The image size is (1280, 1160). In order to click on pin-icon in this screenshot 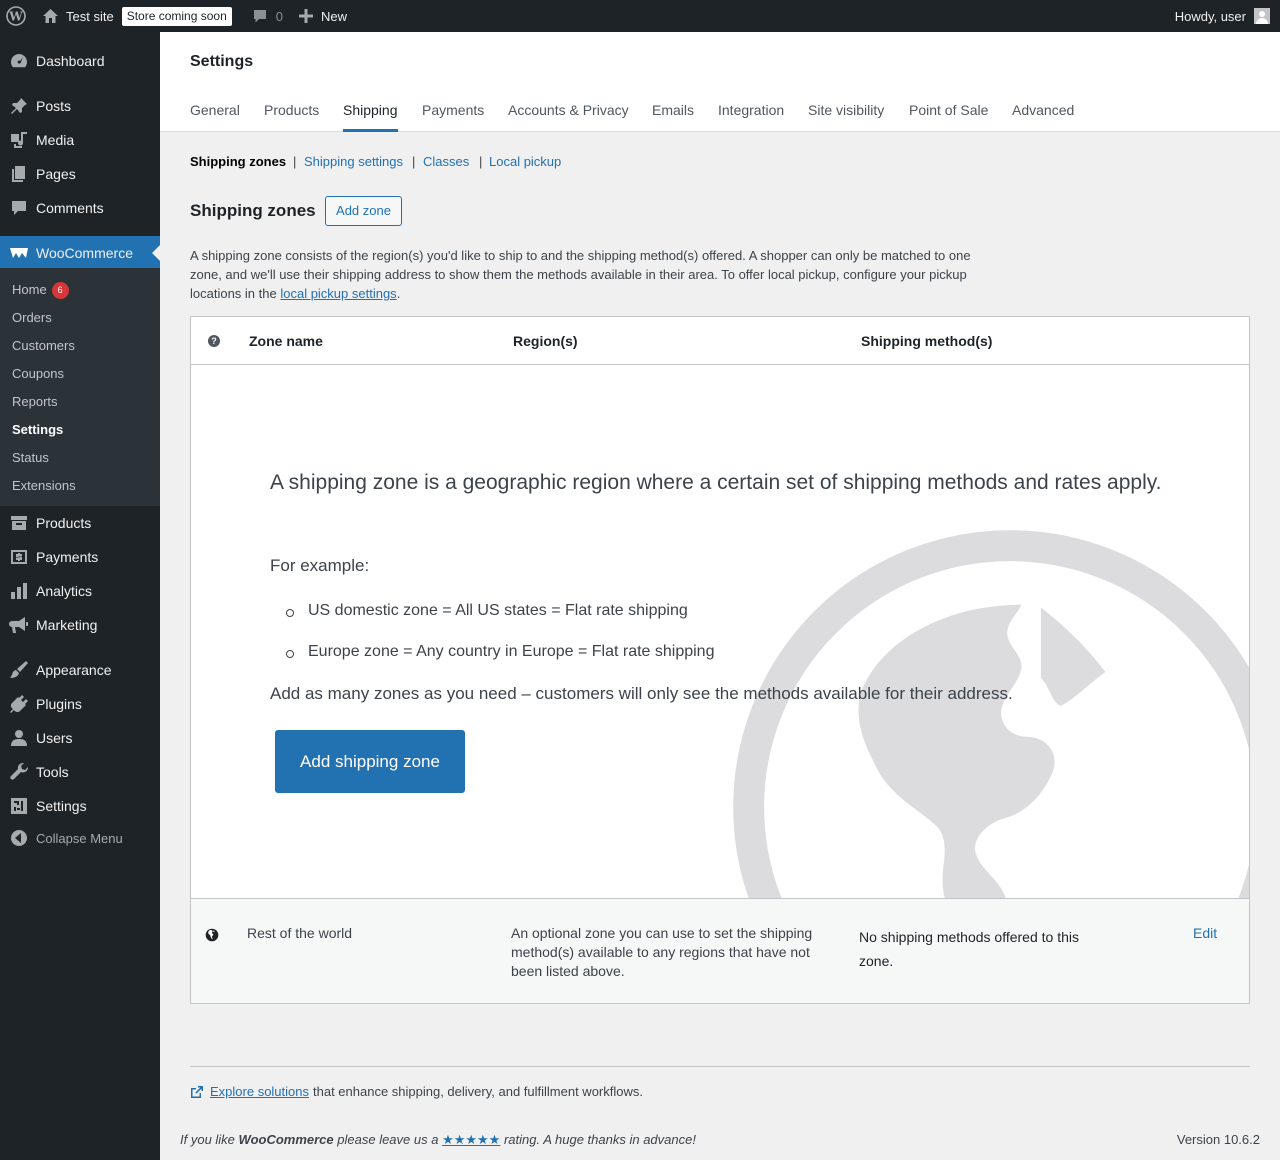, I will do `click(18, 106)`.